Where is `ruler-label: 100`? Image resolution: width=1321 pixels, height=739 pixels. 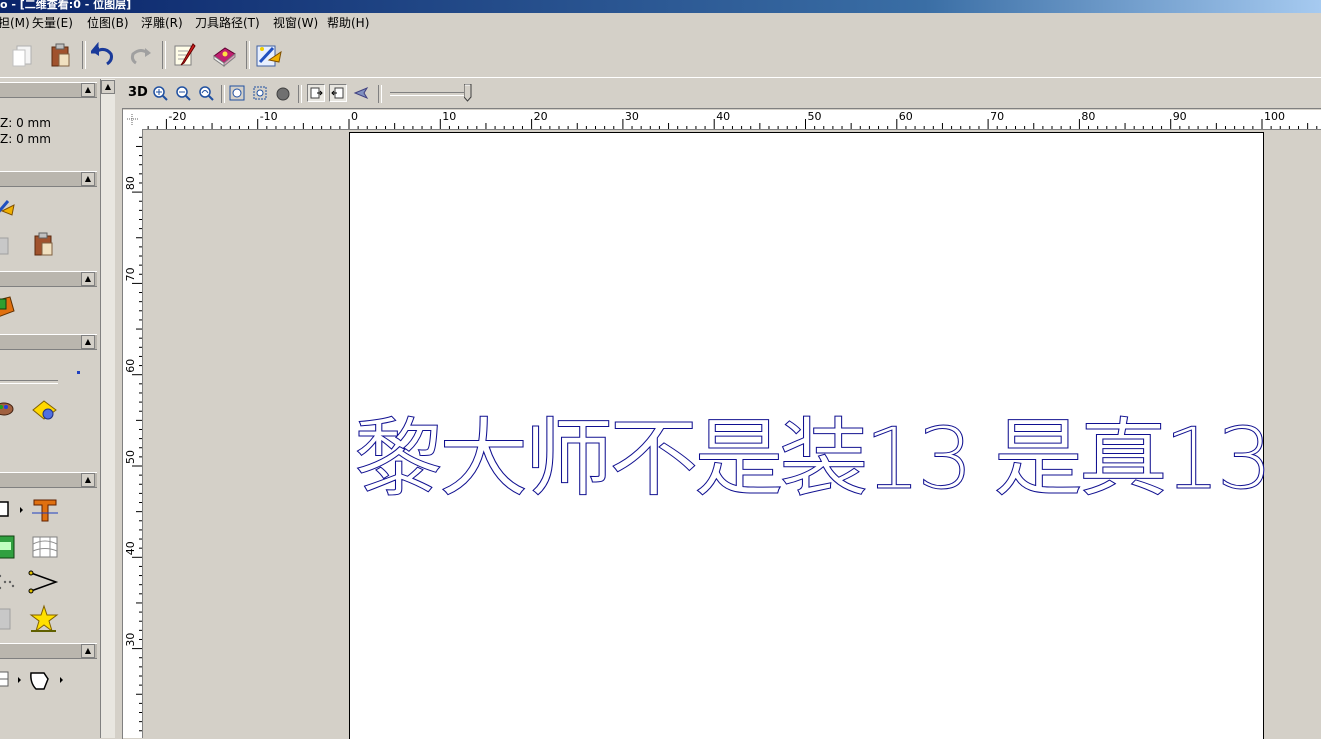
ruler-label: 100 is located at coordinates (1274, 116).